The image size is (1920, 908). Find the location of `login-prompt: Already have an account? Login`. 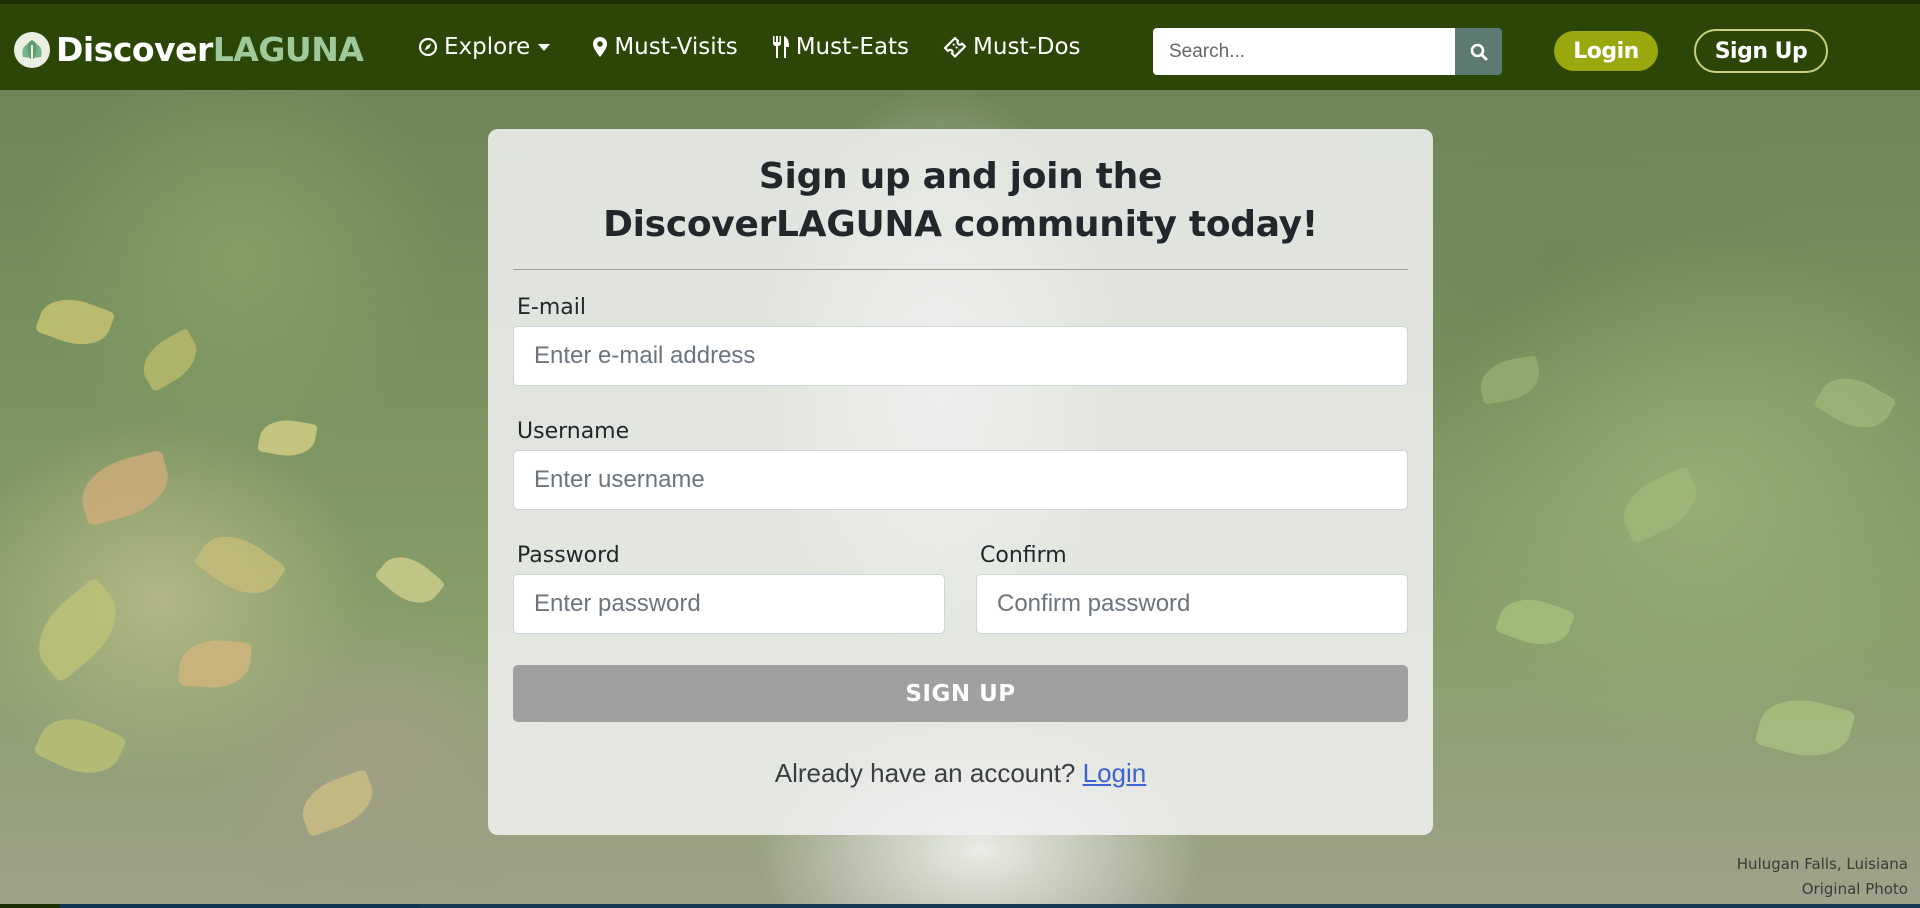

login-prompt: Already have an account? Login is located at coordinates (960, 773).